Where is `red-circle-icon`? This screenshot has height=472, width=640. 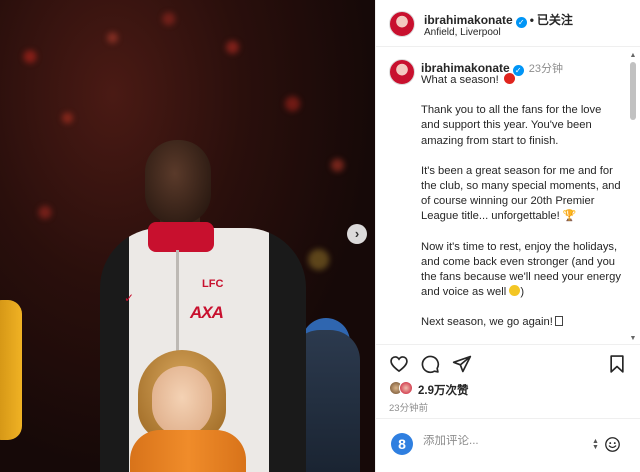 red-circle-icon is located at coordinates (509, 78).